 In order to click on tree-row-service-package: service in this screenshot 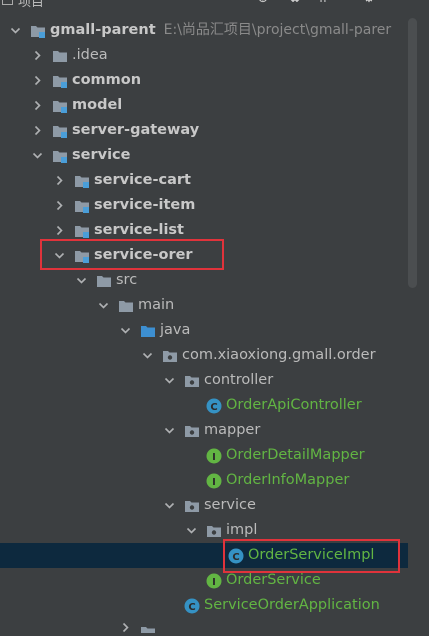, I will do `click(204, 505)`.